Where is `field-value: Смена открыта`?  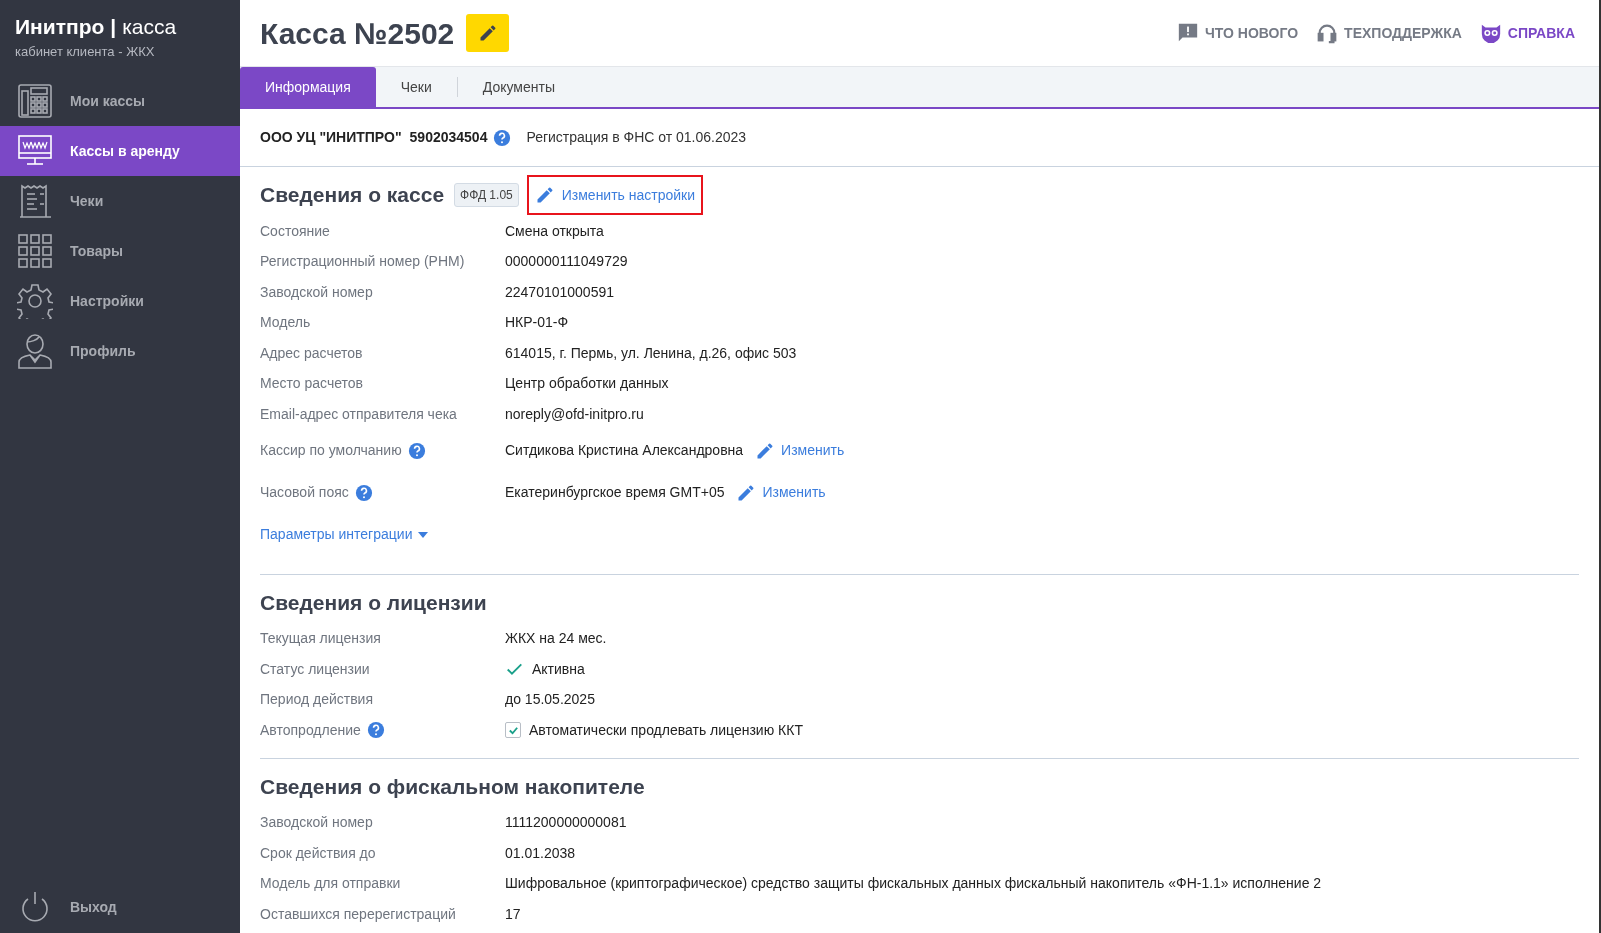
field-value: Смена открыта is located at coordinates (554, 231).